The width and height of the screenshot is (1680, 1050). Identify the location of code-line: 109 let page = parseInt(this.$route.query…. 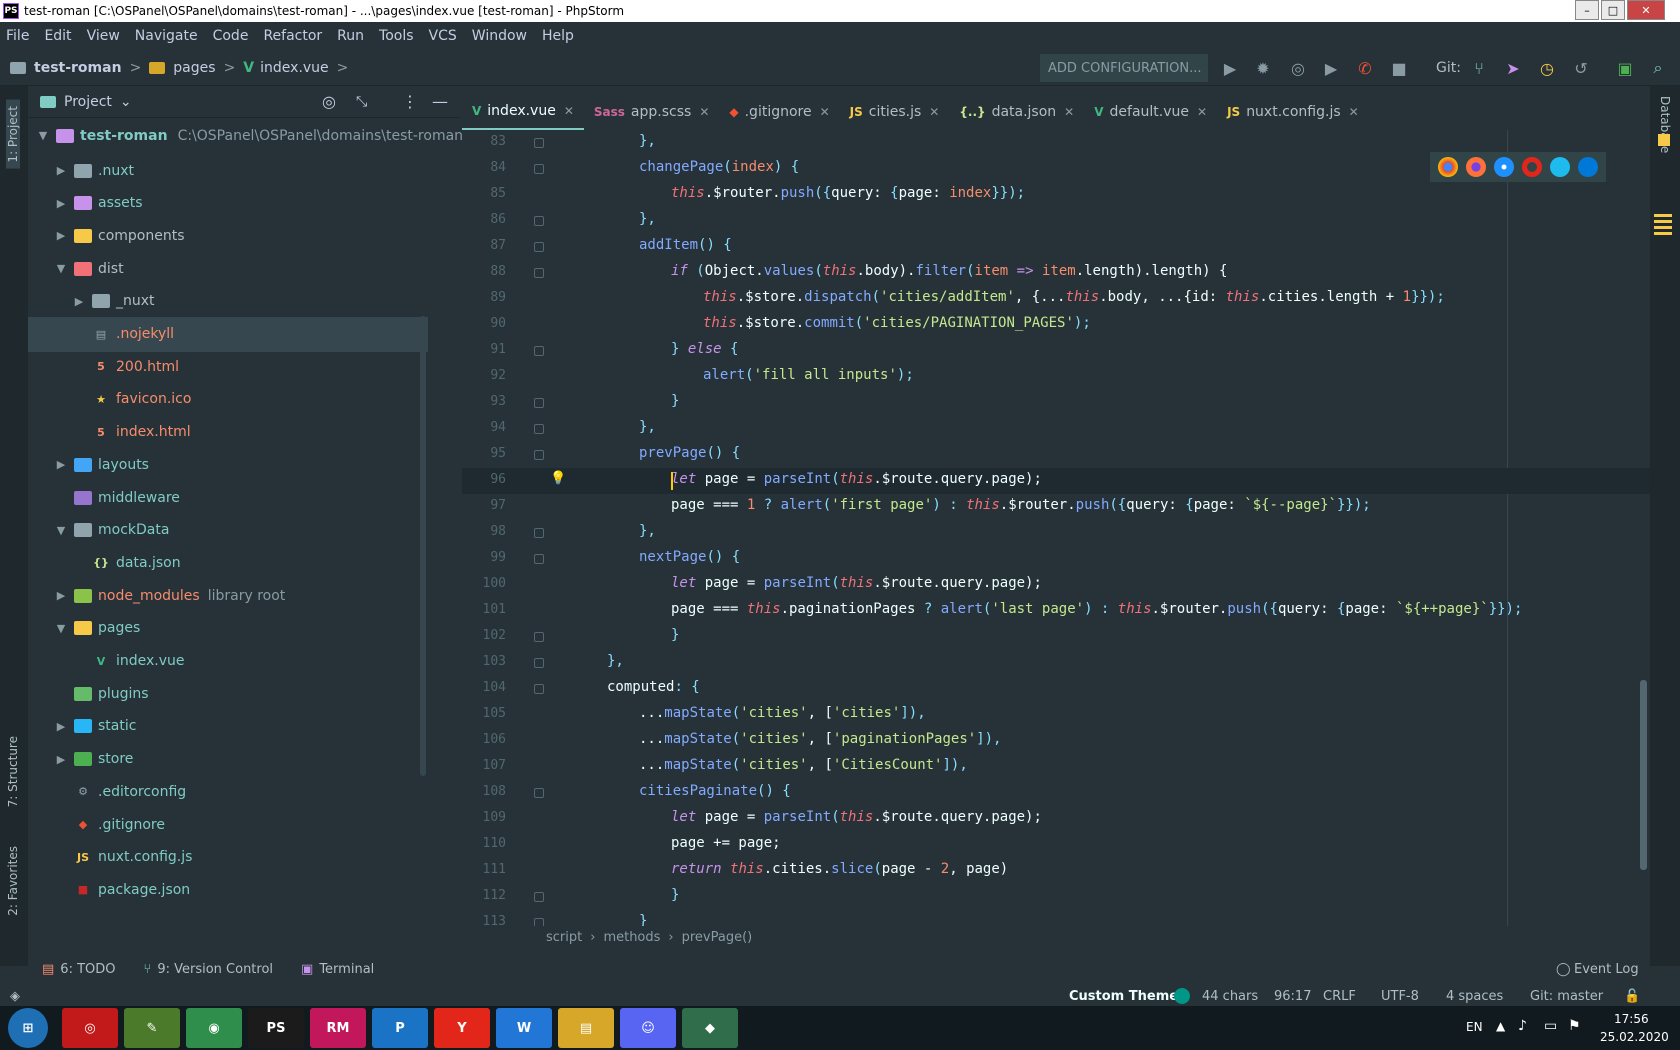
(1056, 819).